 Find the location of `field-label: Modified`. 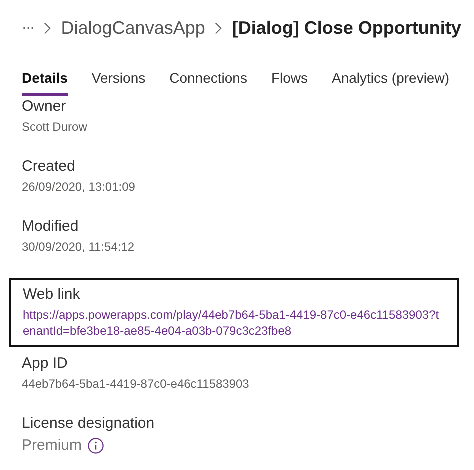

field-label: Modified is located at coordinates (51, 226).